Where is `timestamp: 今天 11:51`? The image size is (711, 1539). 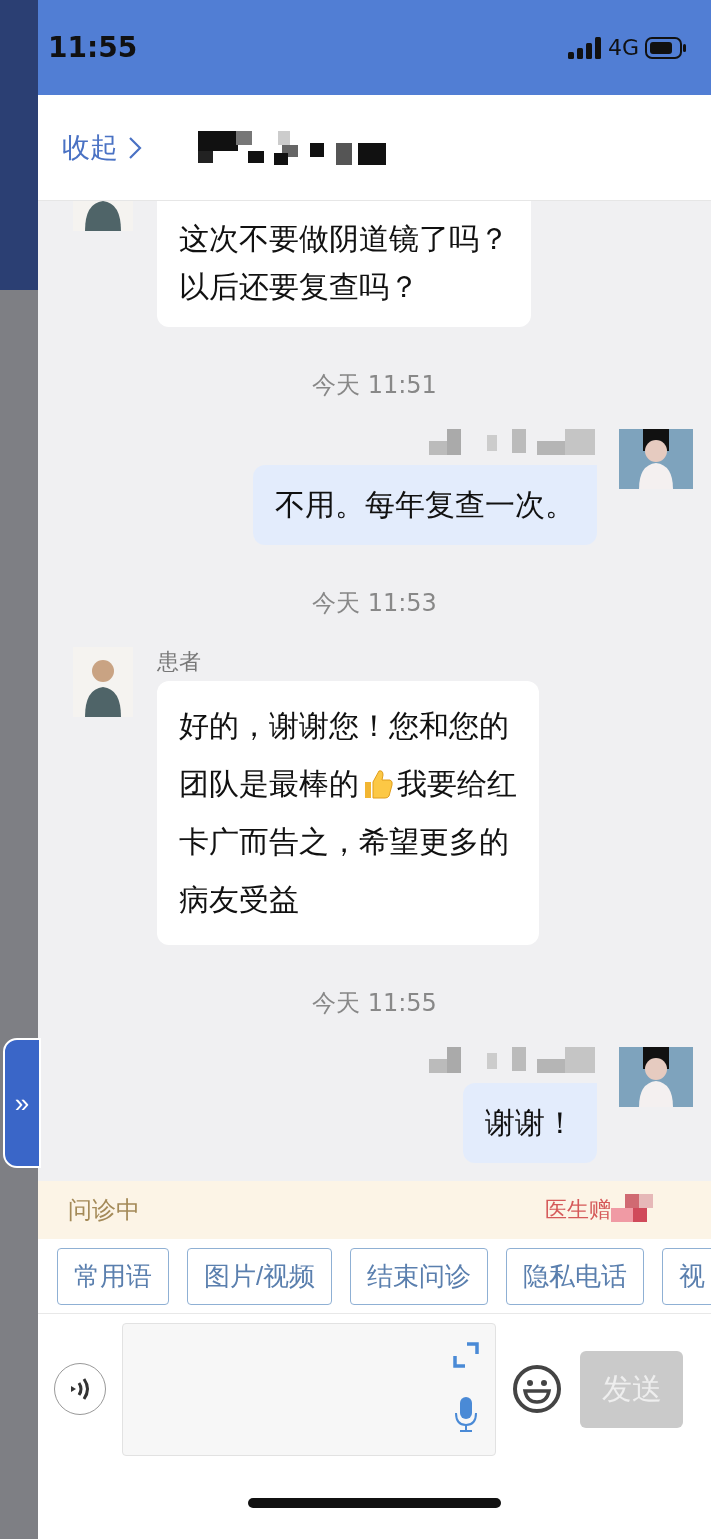
timestamp: 今天 11:51 is located at coordinates (374, 385).